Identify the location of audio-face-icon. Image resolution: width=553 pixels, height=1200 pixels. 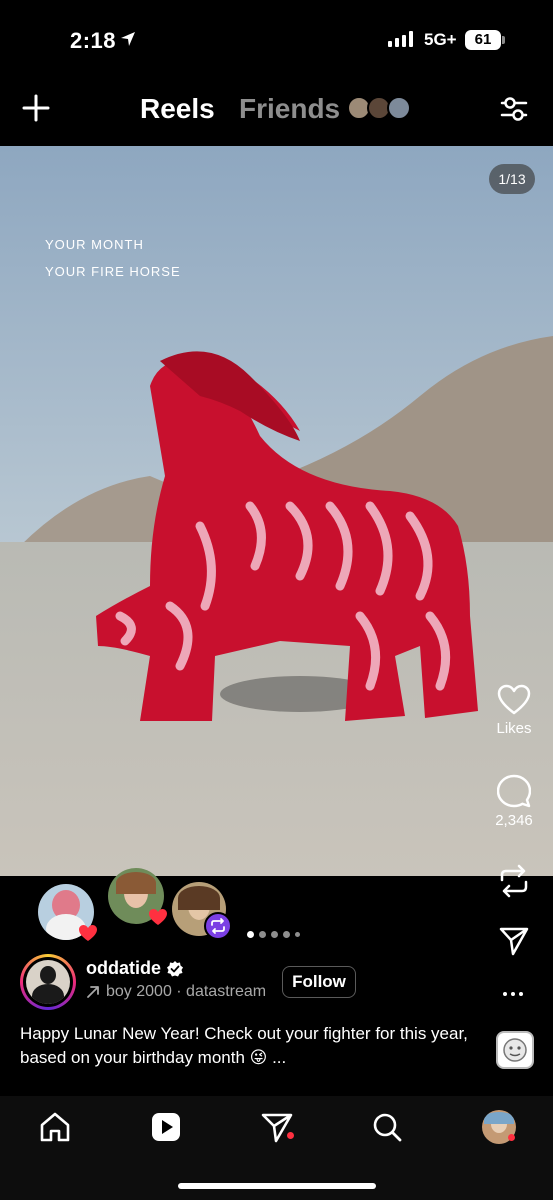
(515, 1050).